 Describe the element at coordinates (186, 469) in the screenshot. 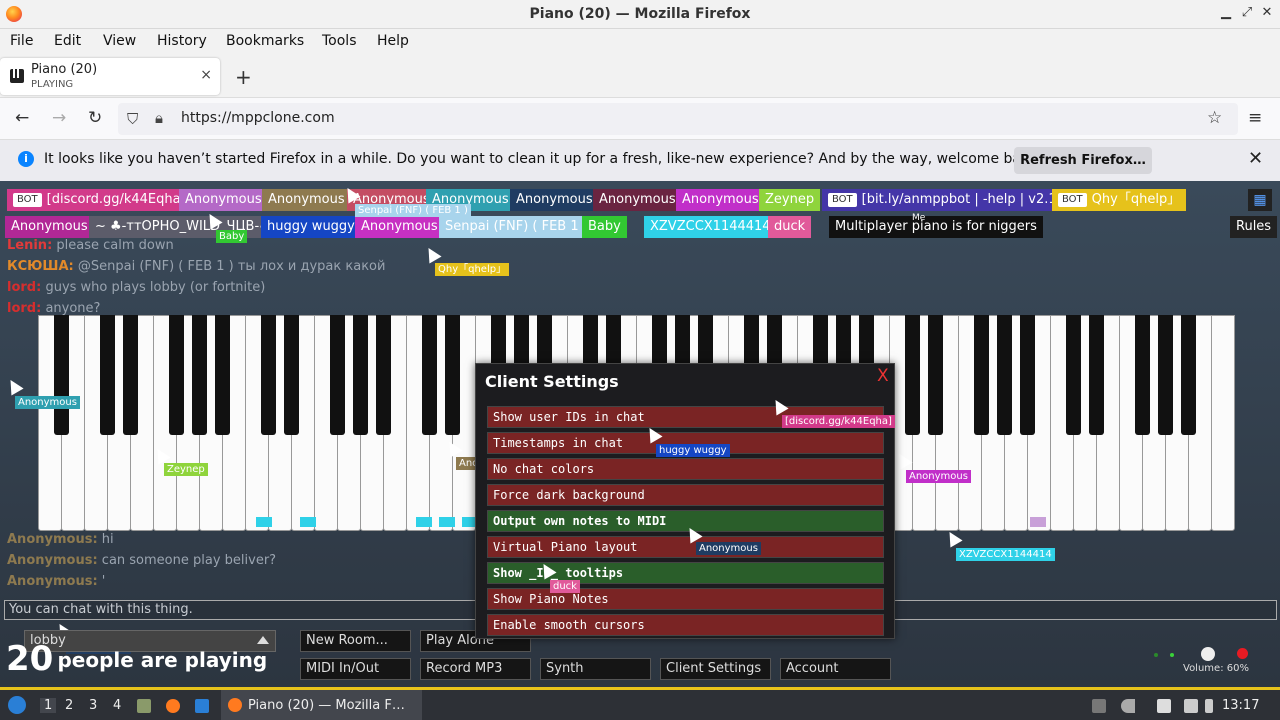

I see `cursor-label: Zeynep` at that location.